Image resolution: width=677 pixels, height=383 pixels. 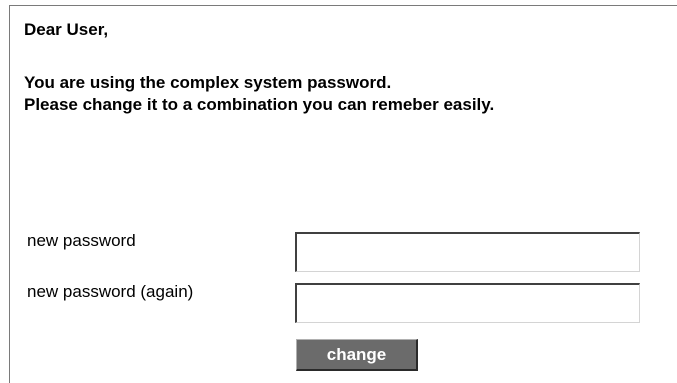 What do you see at coordinates (66, 29) in the screenshot?
I see `greeting-text: Dear User,` at bounding box center [66, 29].